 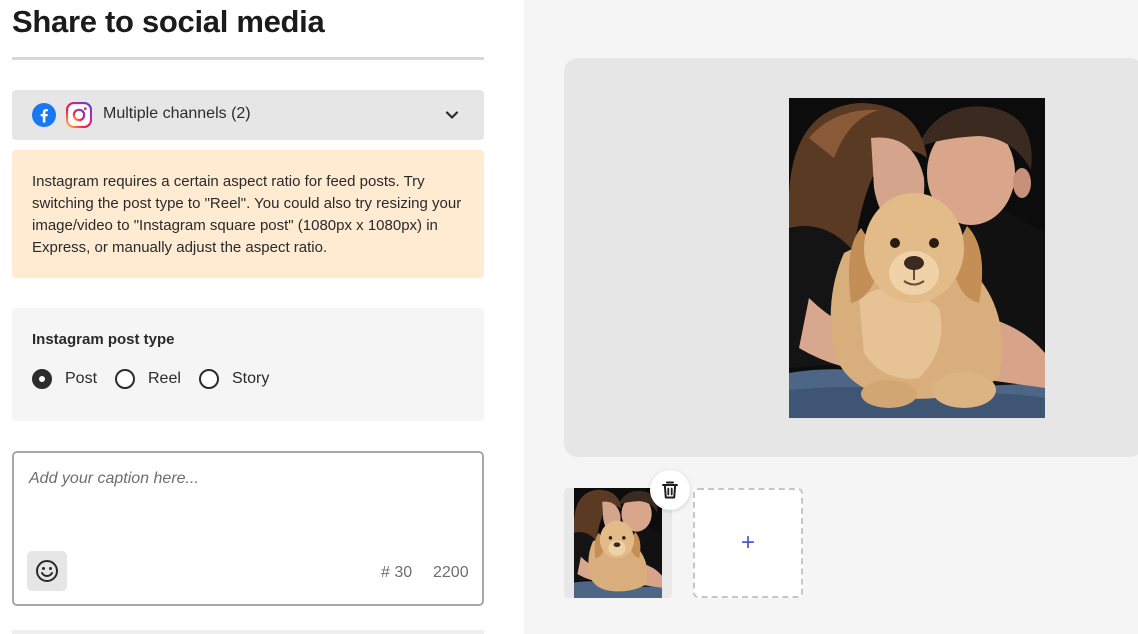 What do you see at coordinates (251, 378) in the screenshot?
I see `radio-story-label: Story` at bounding box center [251, 378].